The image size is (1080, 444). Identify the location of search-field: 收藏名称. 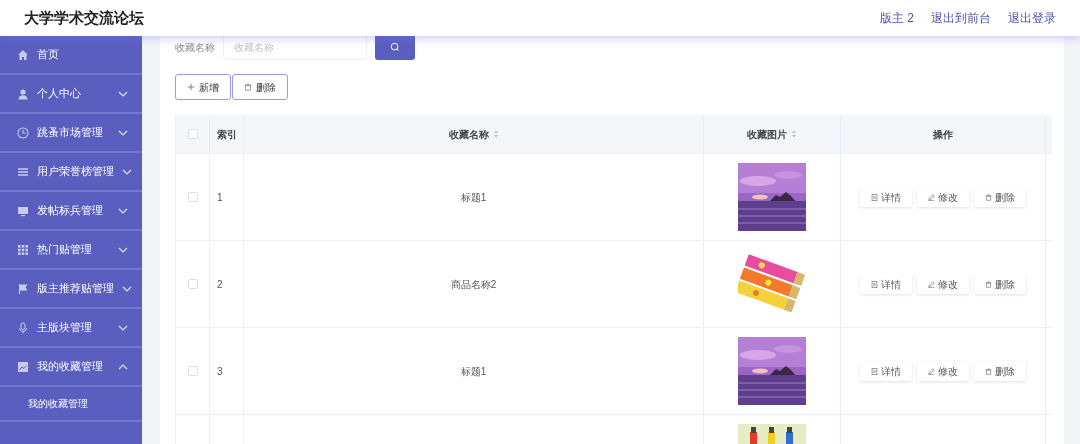
(295, 48).